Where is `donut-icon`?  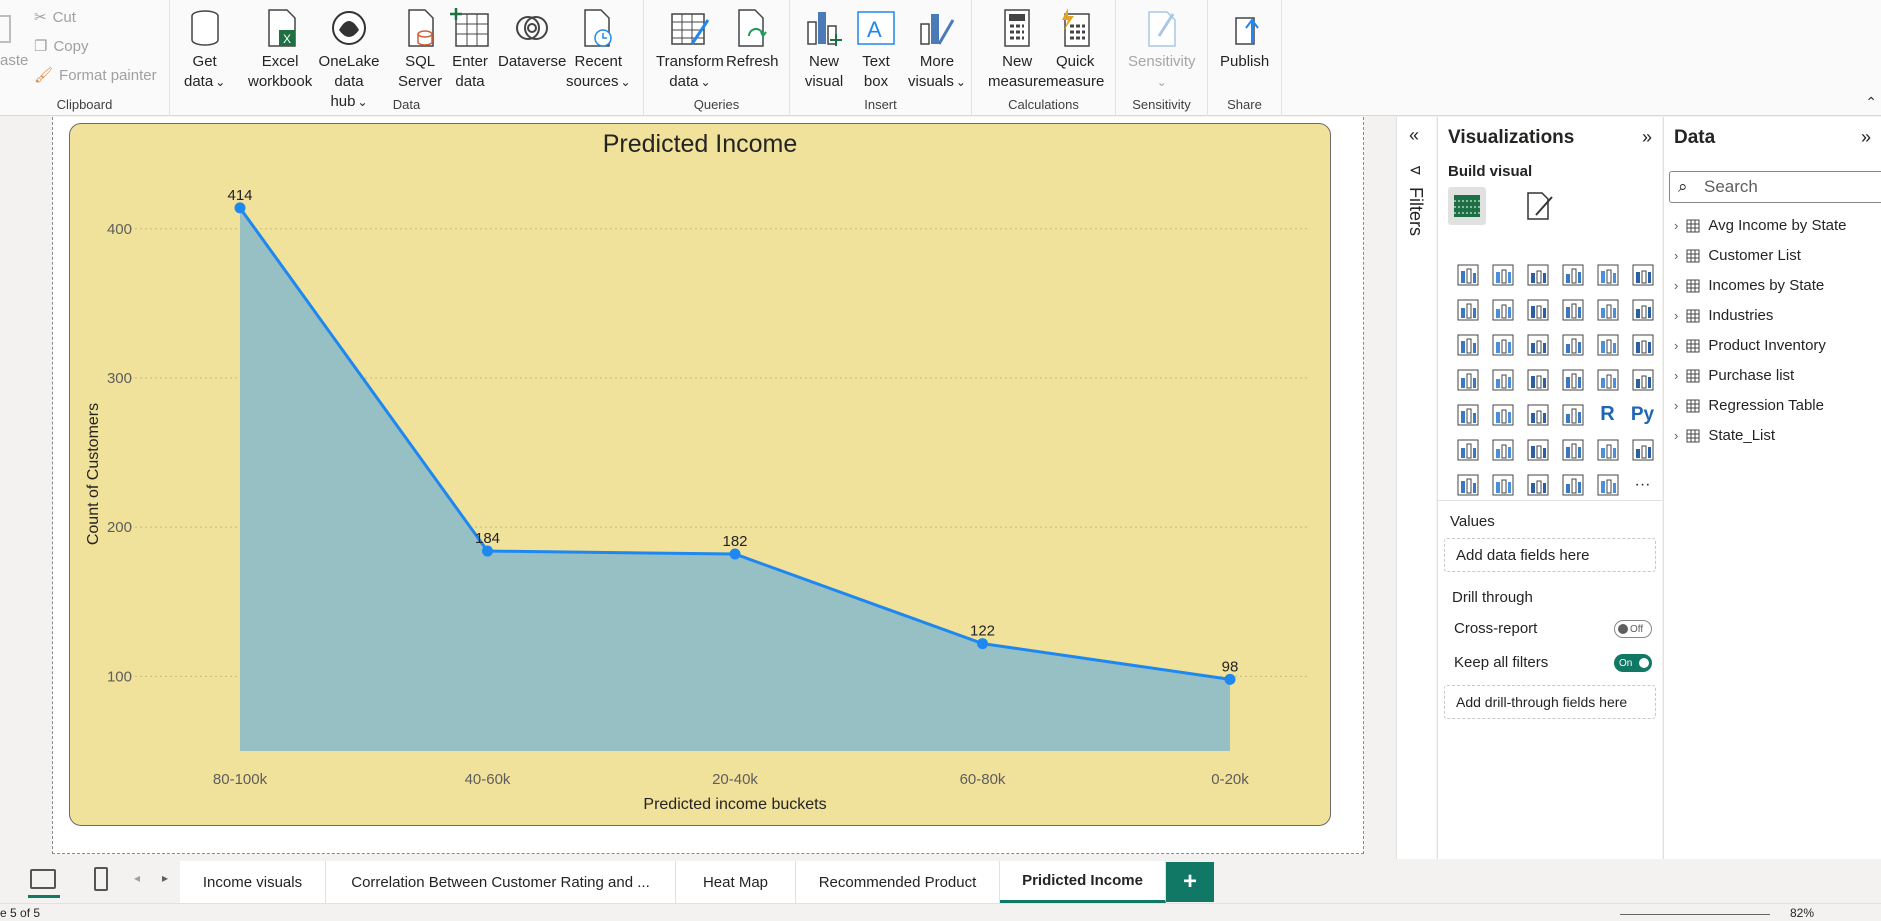 donut-icon is located at coordinates (1607, 344).